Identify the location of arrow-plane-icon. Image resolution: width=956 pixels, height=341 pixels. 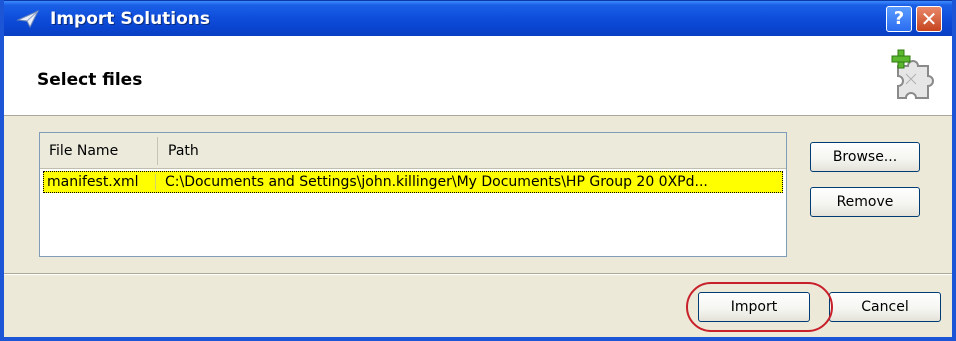
(28, 19).